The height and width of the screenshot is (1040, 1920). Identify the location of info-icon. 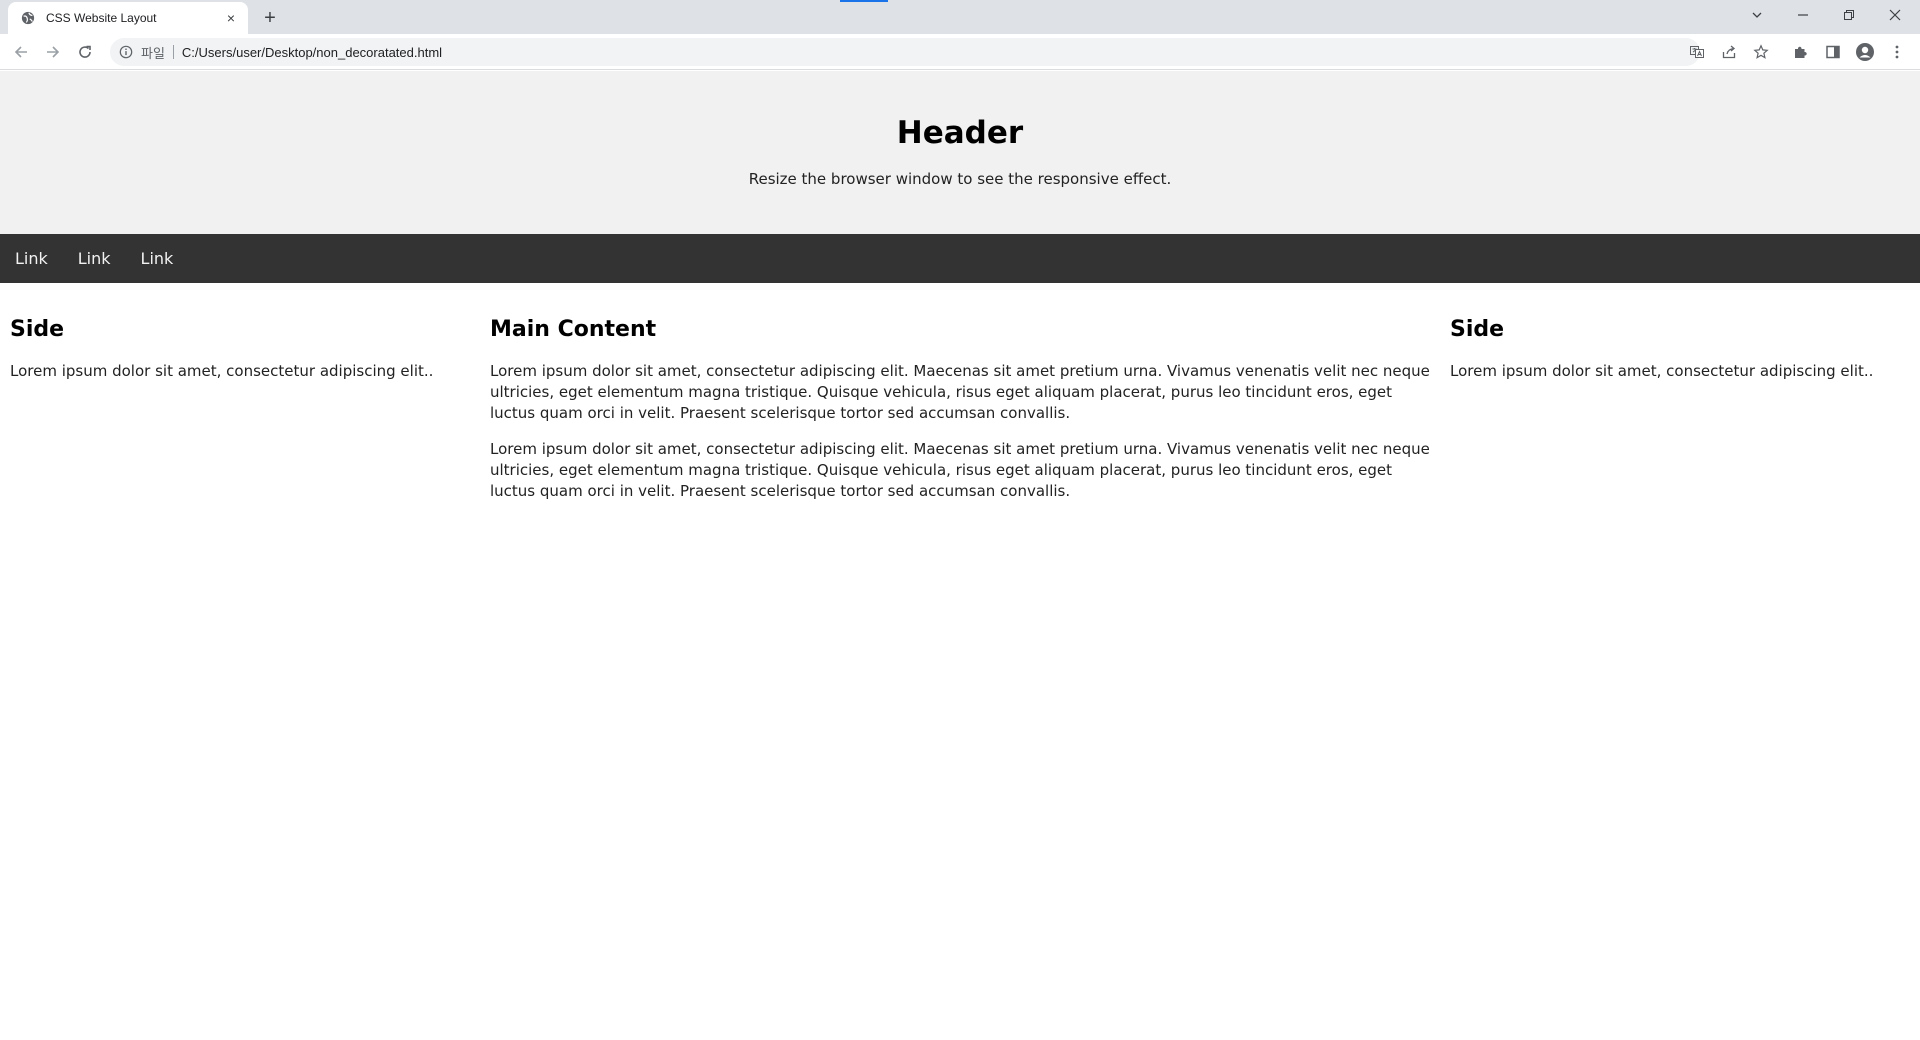
(126, 52).